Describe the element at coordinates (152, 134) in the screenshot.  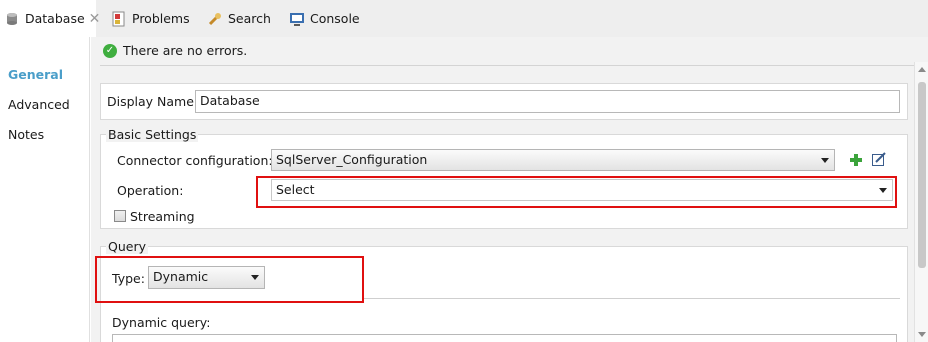
I see `basic-settings-title: Basic Settings` at that location.